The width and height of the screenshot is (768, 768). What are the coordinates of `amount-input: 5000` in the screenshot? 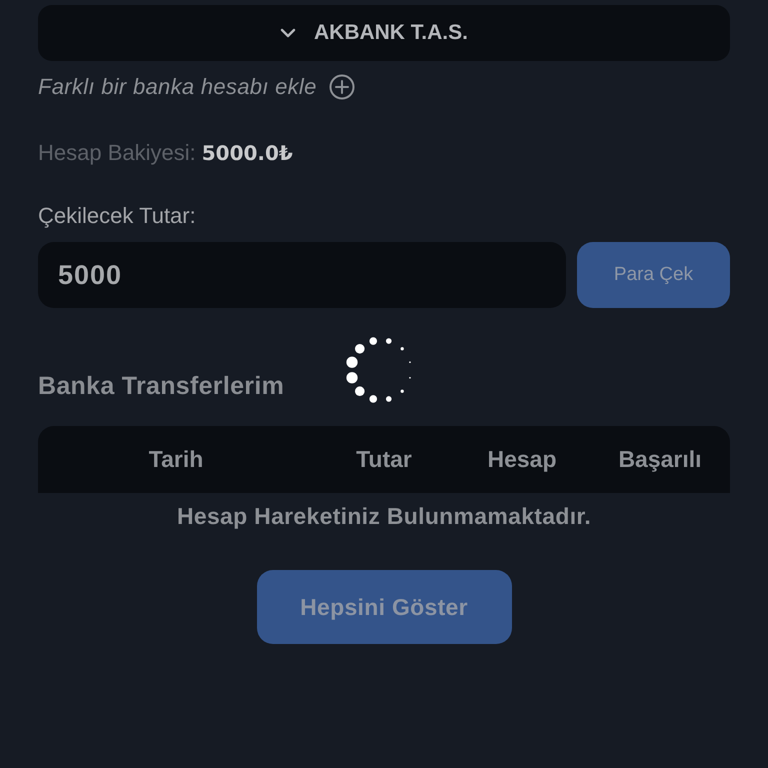 It's located at (302, 275).